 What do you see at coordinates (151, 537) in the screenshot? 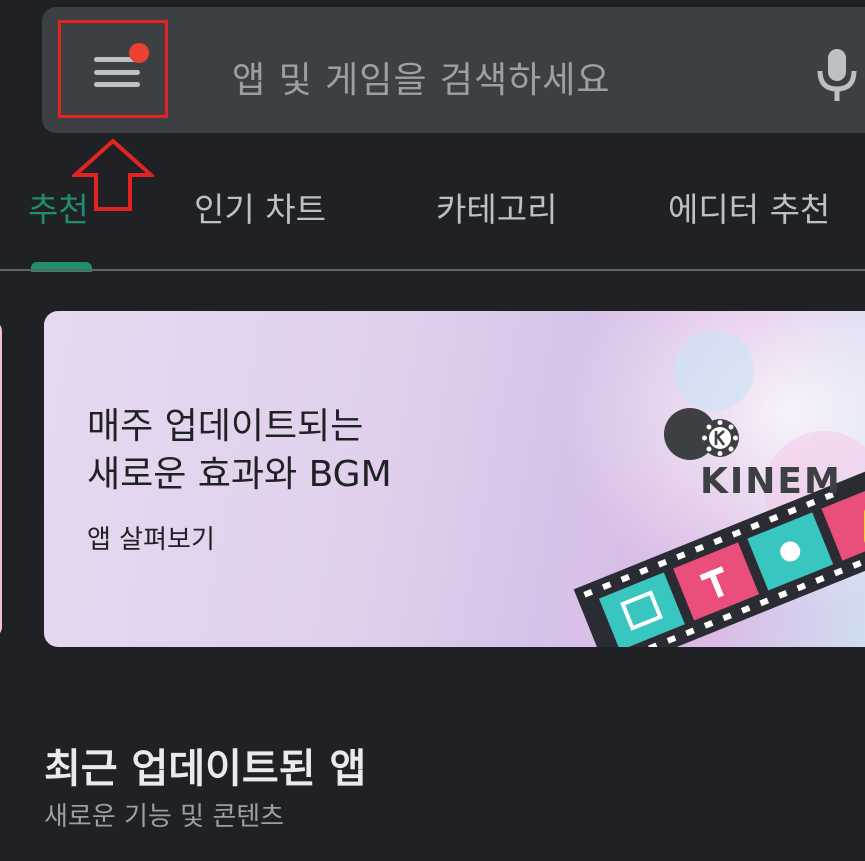
I see `banner-explore-link: 앱 살펴보기` at bounding box center [151, 537].